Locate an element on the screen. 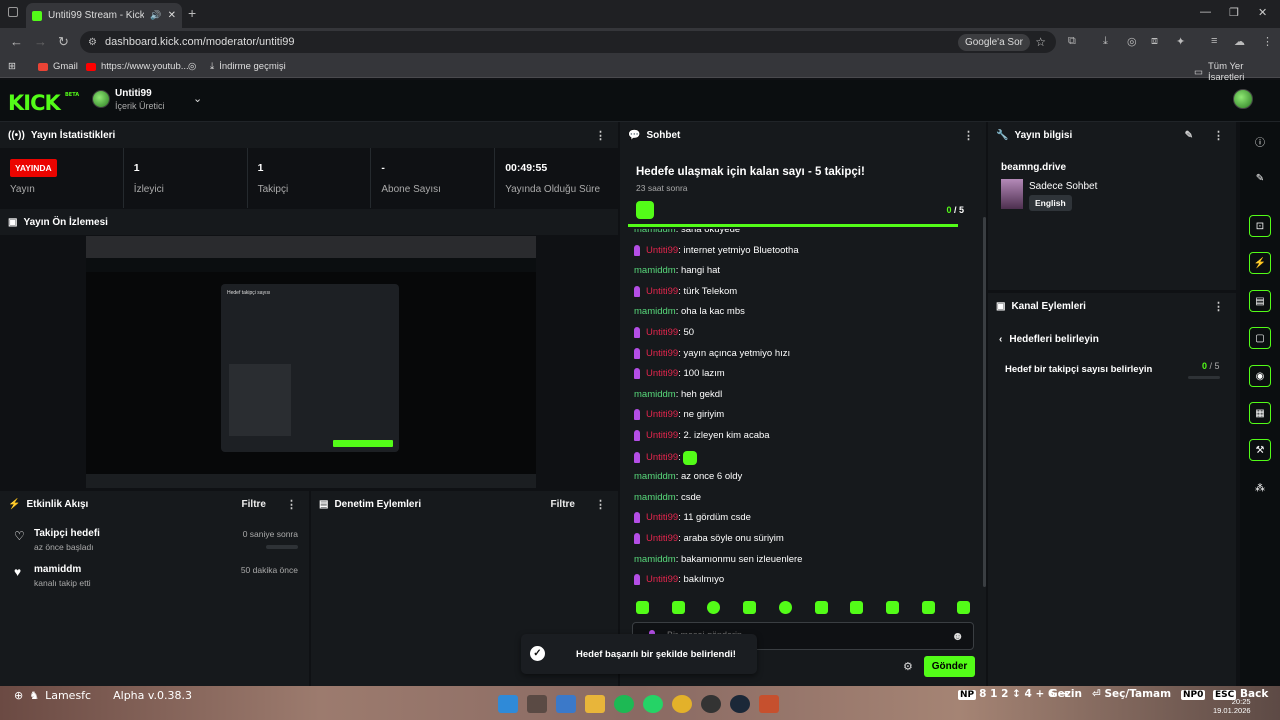  bookmark-star-icon: ☆ is located at coordinates (1040, 42).